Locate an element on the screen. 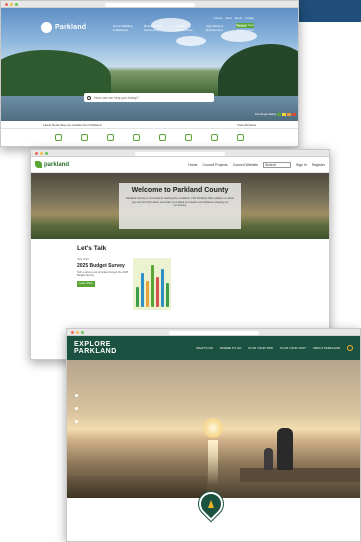 The height and width of the screenshot is (542, 361). nav-item: Home is located at coordinates (192, 165).